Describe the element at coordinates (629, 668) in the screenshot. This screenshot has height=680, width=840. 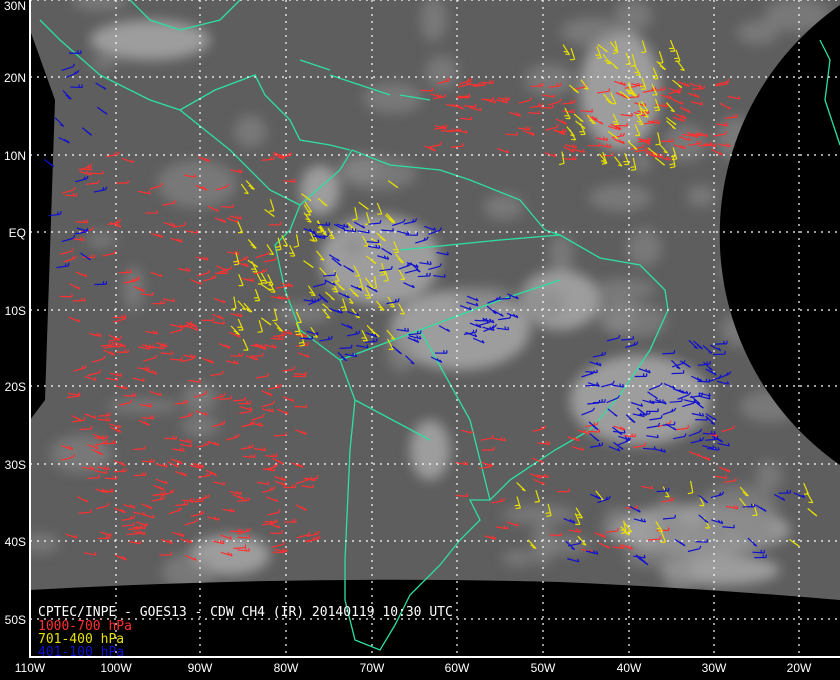
I see `longitude-label: 40W` at that location.